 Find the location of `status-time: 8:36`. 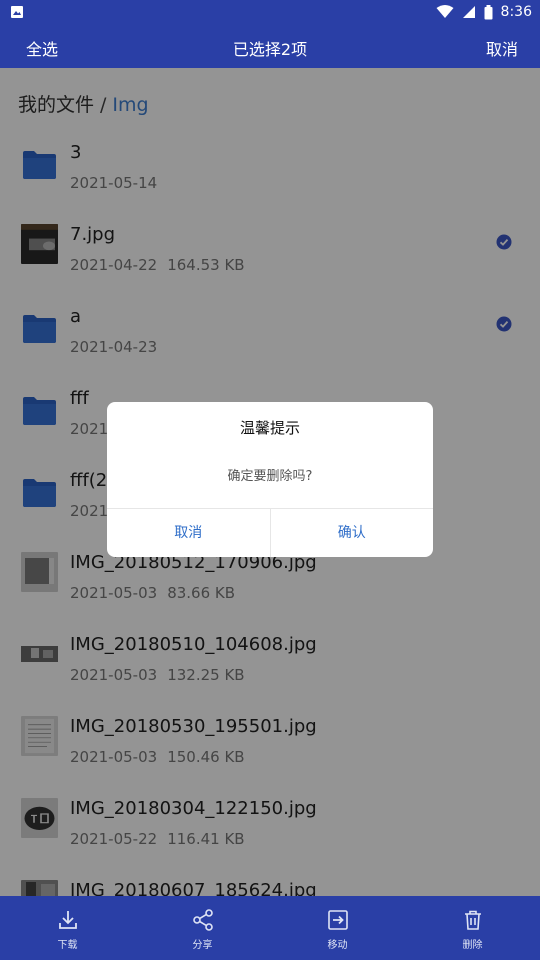

status-time: 8:36 is located at coordinates (516, 12).